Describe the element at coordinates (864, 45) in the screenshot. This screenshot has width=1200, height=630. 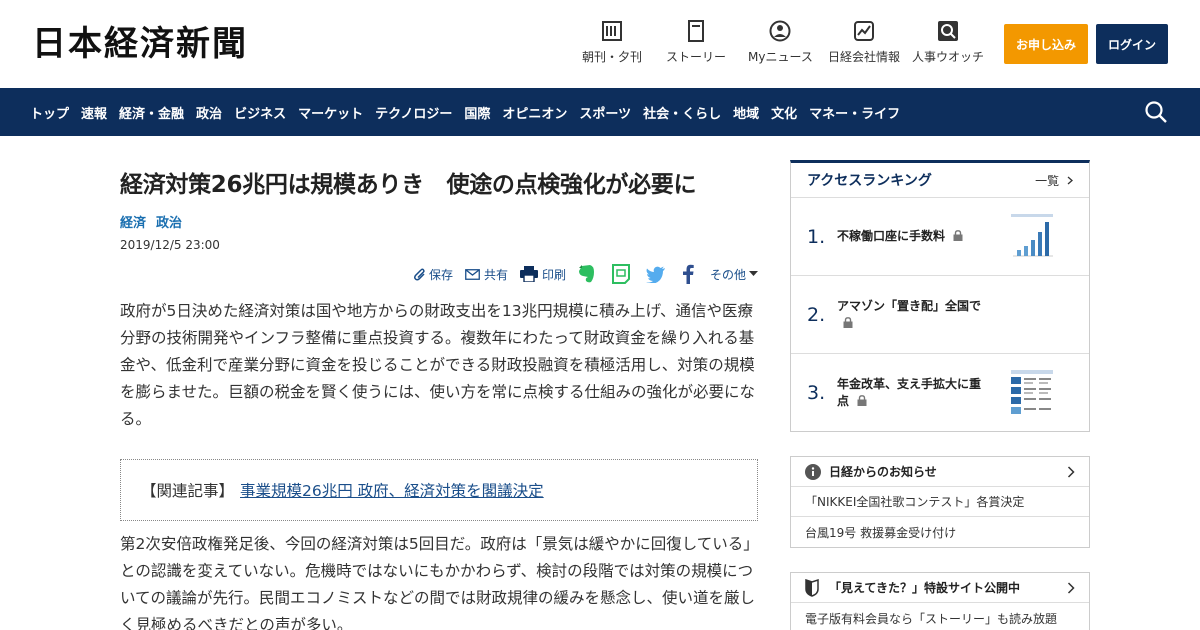
I see `util-company: 日経会社情報` at that location.